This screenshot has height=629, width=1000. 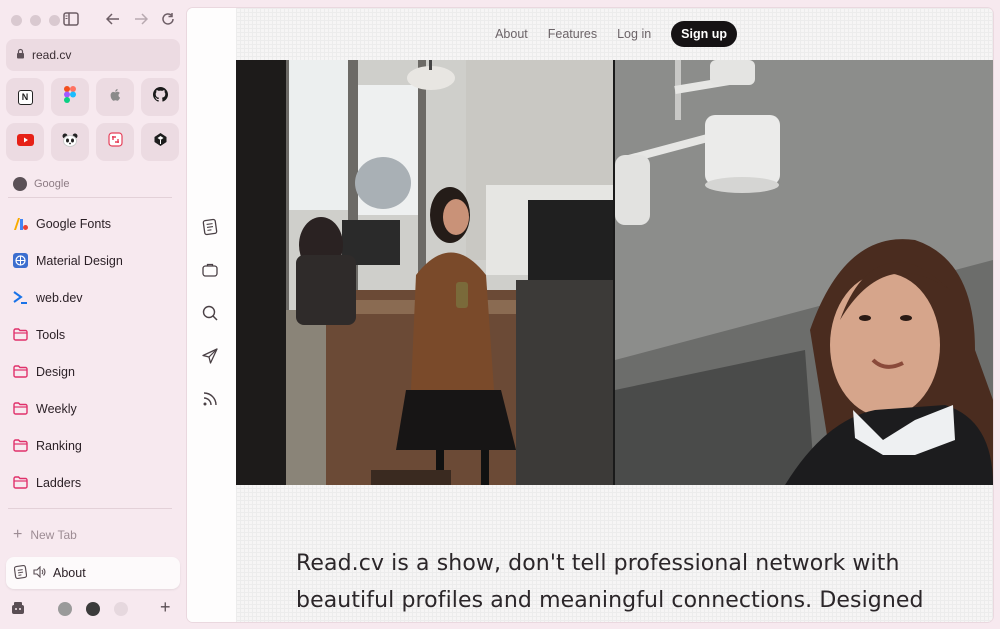 I want to click on sidebar-item-label: Tools, so click(x=51, y=334).